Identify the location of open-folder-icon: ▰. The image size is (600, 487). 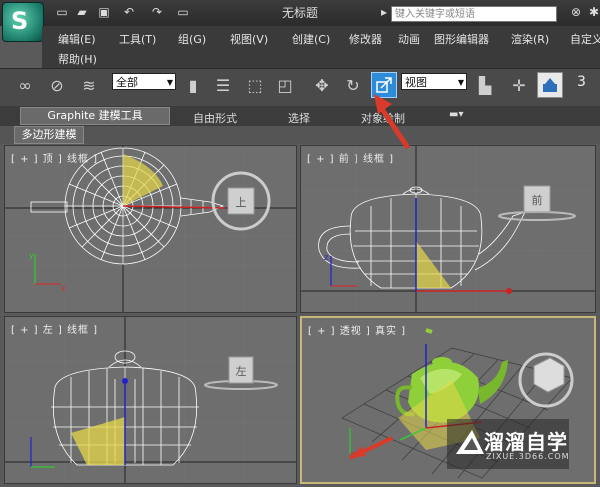
(82, 12).